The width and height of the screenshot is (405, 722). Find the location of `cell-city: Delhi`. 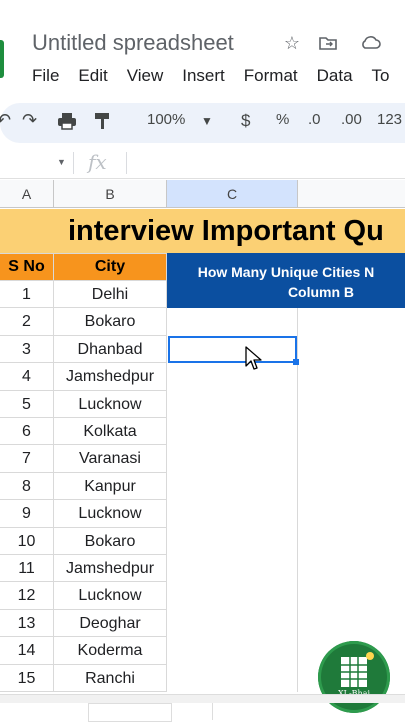

cell-city: Delhi is located at coordinates (110, 294).